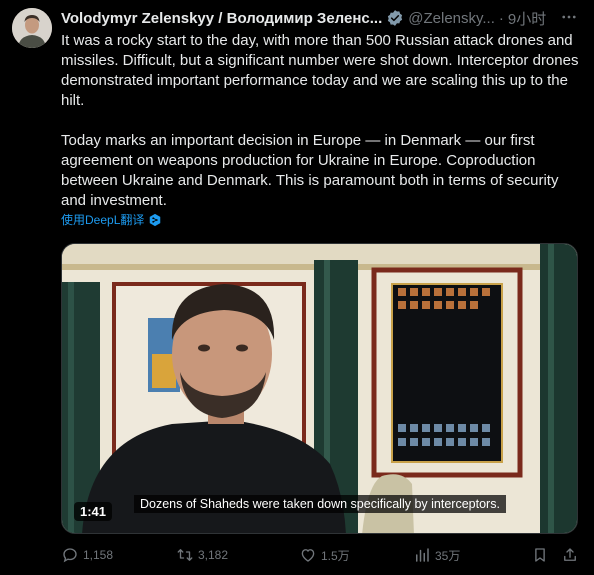 The width and height of the screenshot is (594, 575). Describe the element at coordinates (213, 555) in the screenshot. I see `repost-count: 3,182` at that location.